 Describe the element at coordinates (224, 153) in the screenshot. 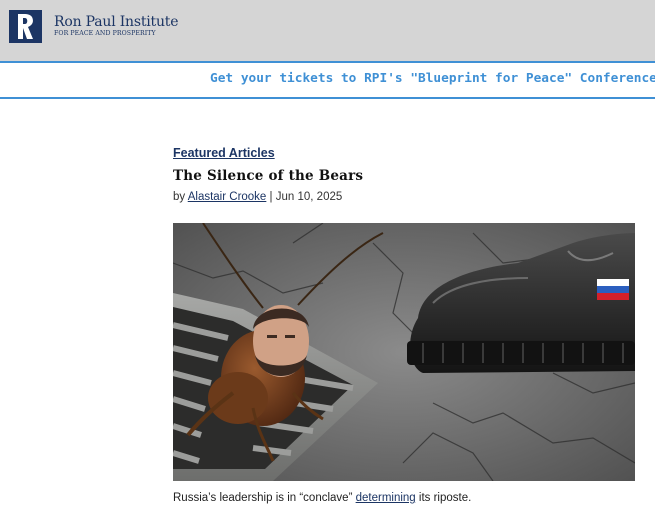

I see `featured-articles-link: Featured Articles` at that location.